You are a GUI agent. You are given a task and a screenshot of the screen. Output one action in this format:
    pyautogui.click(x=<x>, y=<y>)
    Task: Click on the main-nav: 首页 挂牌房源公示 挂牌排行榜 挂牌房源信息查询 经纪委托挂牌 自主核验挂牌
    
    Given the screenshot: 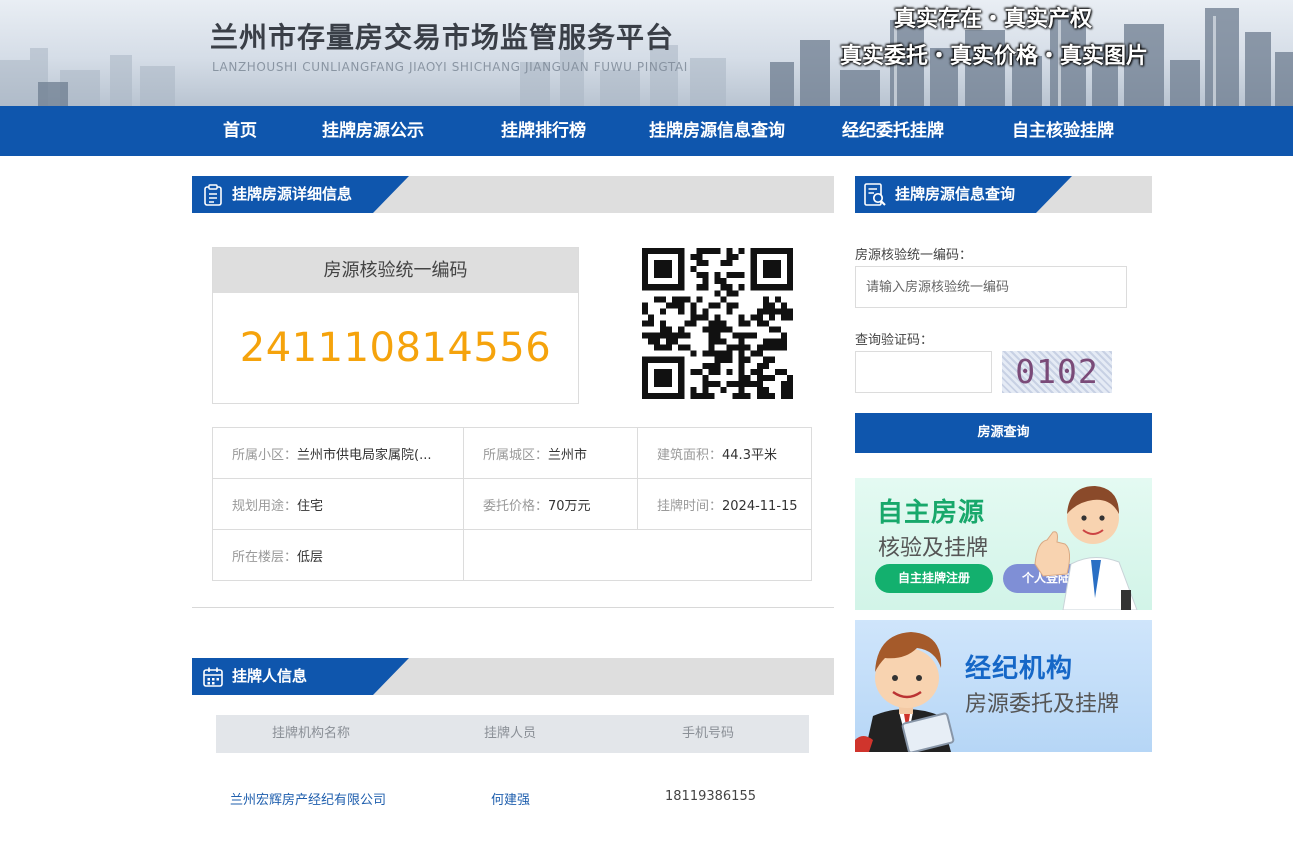 What is the action you would take?
    pyautogui.click(x=646, y=131)
    